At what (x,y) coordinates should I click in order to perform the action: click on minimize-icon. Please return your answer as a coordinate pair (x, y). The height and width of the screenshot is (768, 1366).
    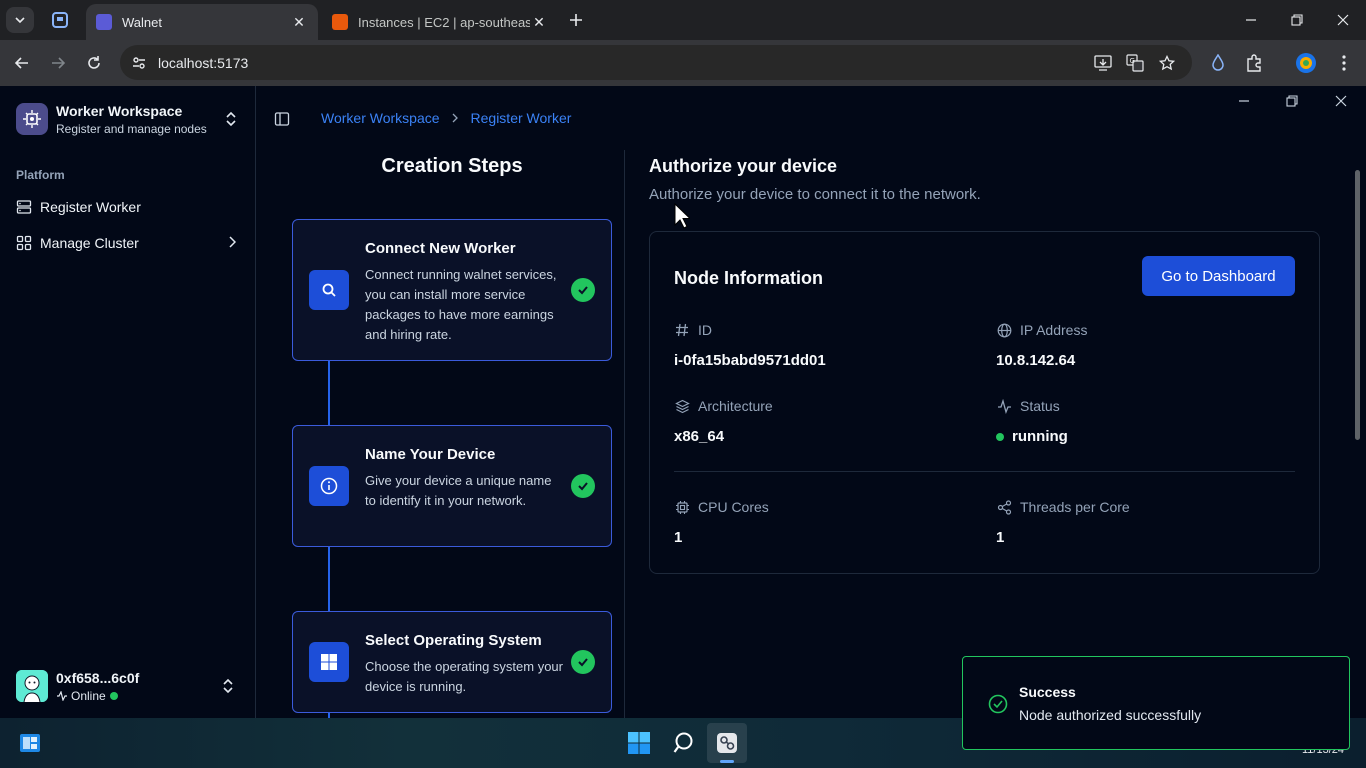
    Looking at the image, I should click on (1251, 20).